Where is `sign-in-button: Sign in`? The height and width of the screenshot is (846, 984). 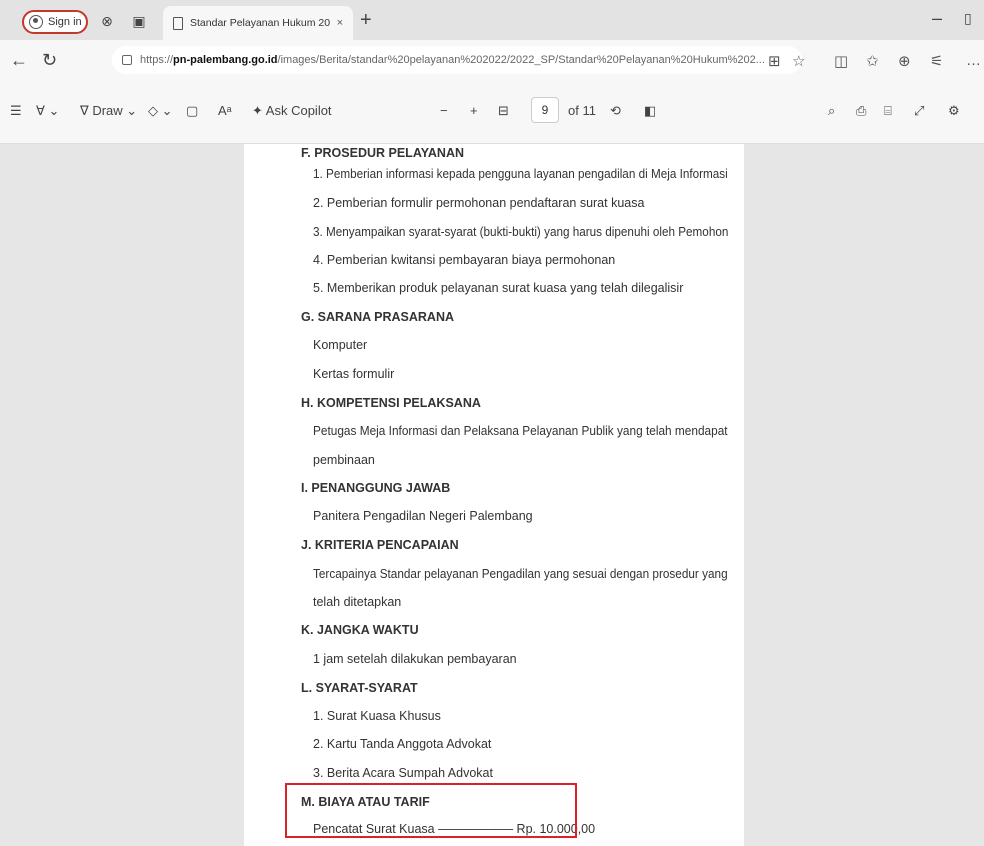
sign-in-button: Sign in is located at coordinates (55, 22).